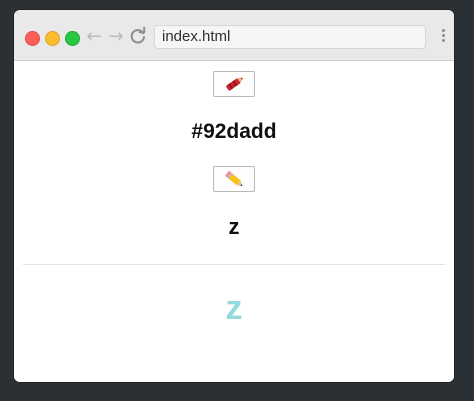  I want to click on close-window-button, so click(32, 38).